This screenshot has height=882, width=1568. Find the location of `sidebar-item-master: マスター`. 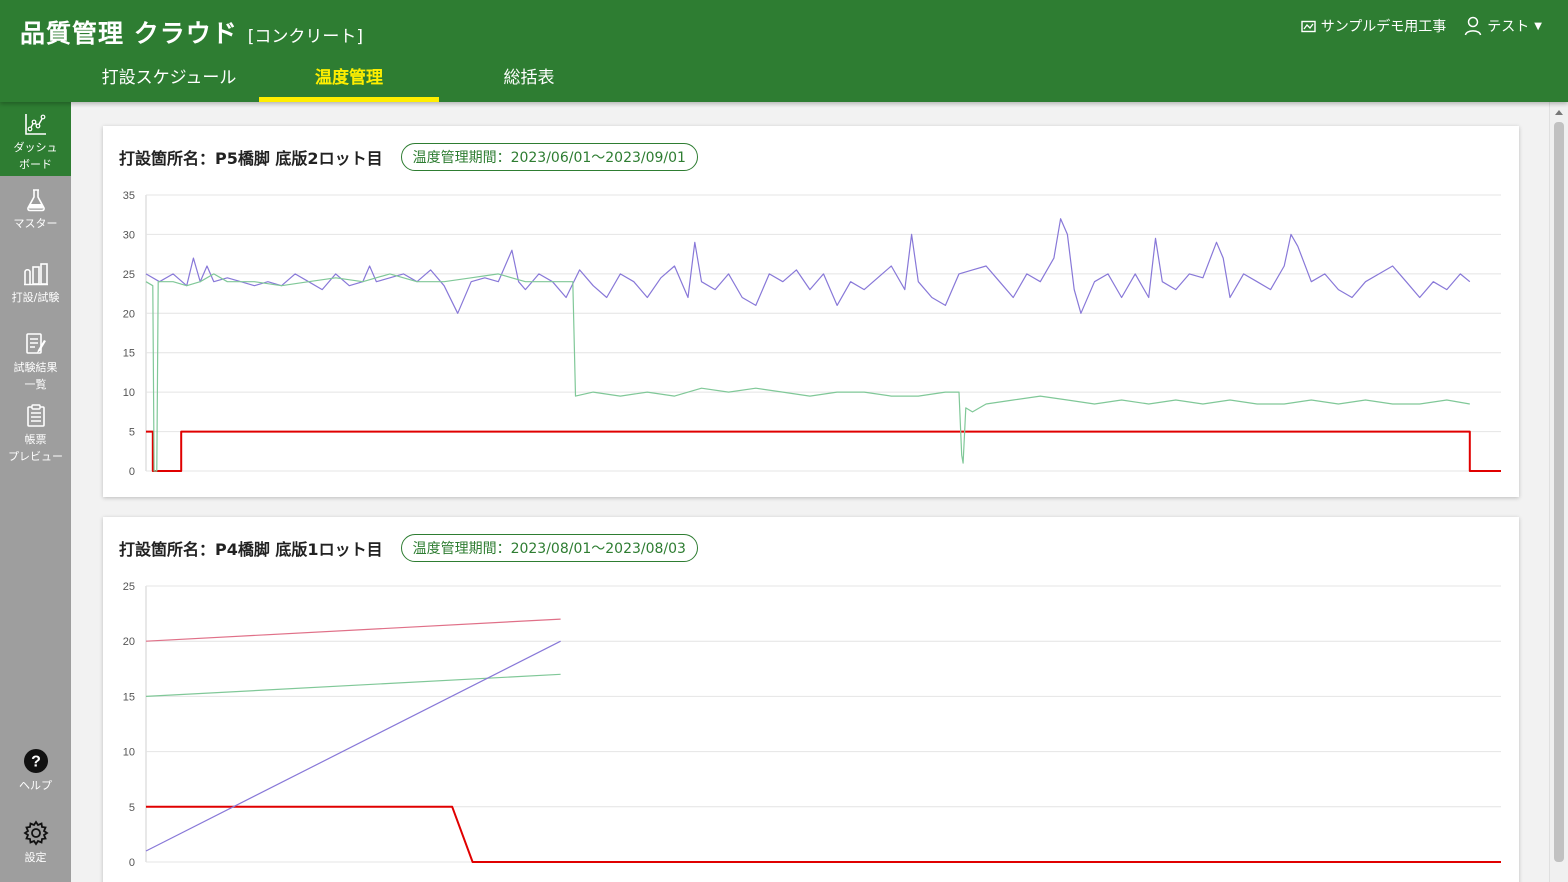

sidebar-item-master: マスター is located at coordinates (35, 210).